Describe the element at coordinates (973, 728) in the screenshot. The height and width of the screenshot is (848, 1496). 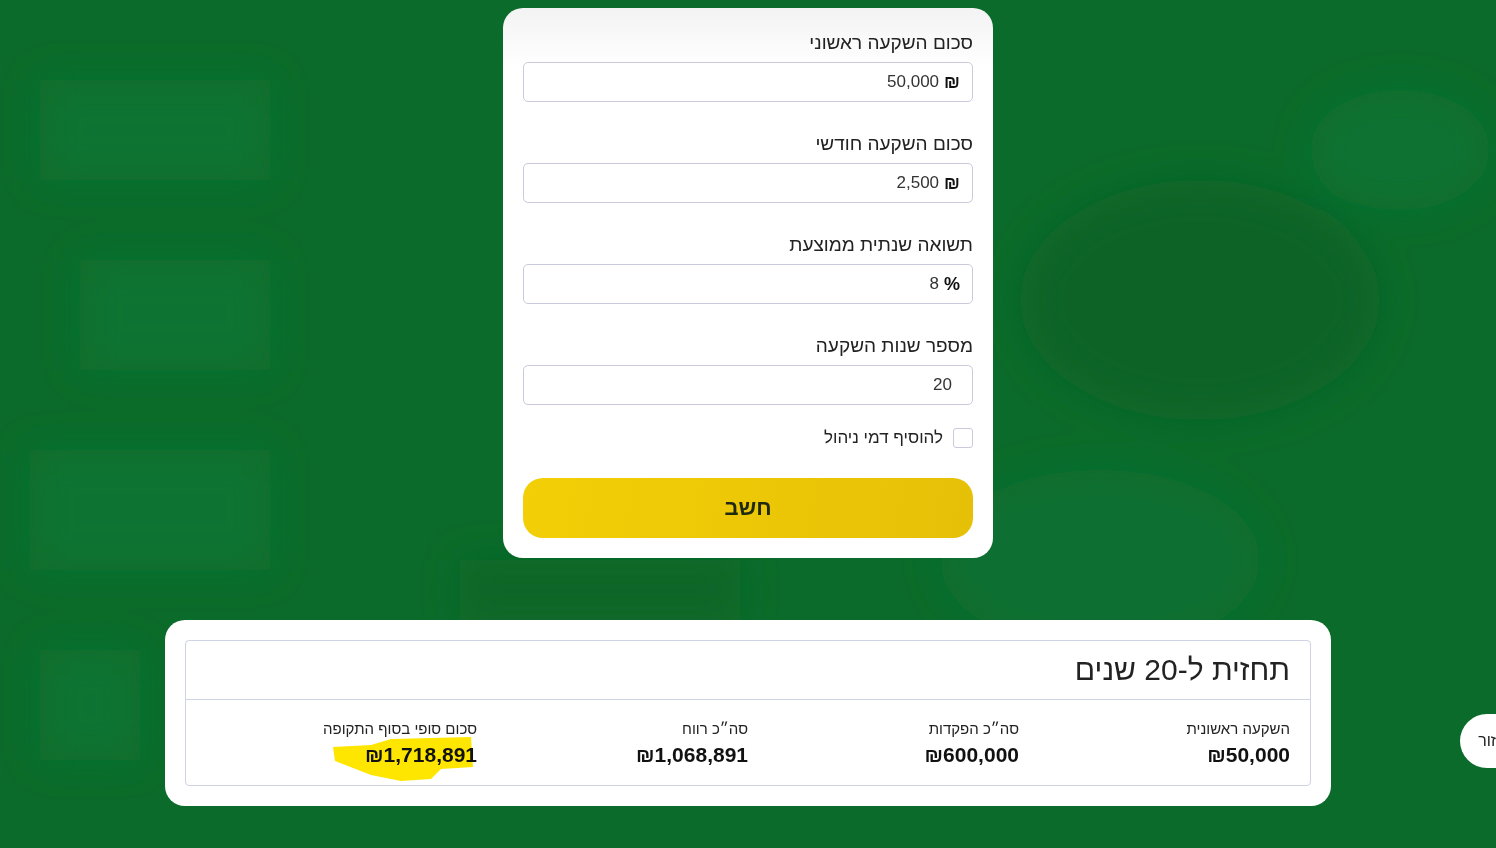
I see `summary-label: סה״כ הפקדות` at that location.